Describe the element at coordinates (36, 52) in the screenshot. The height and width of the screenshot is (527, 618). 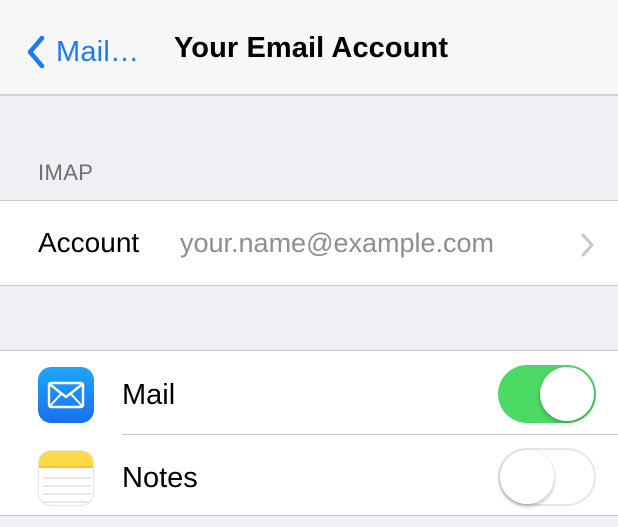
I see `chevron-left-icon` at that location.